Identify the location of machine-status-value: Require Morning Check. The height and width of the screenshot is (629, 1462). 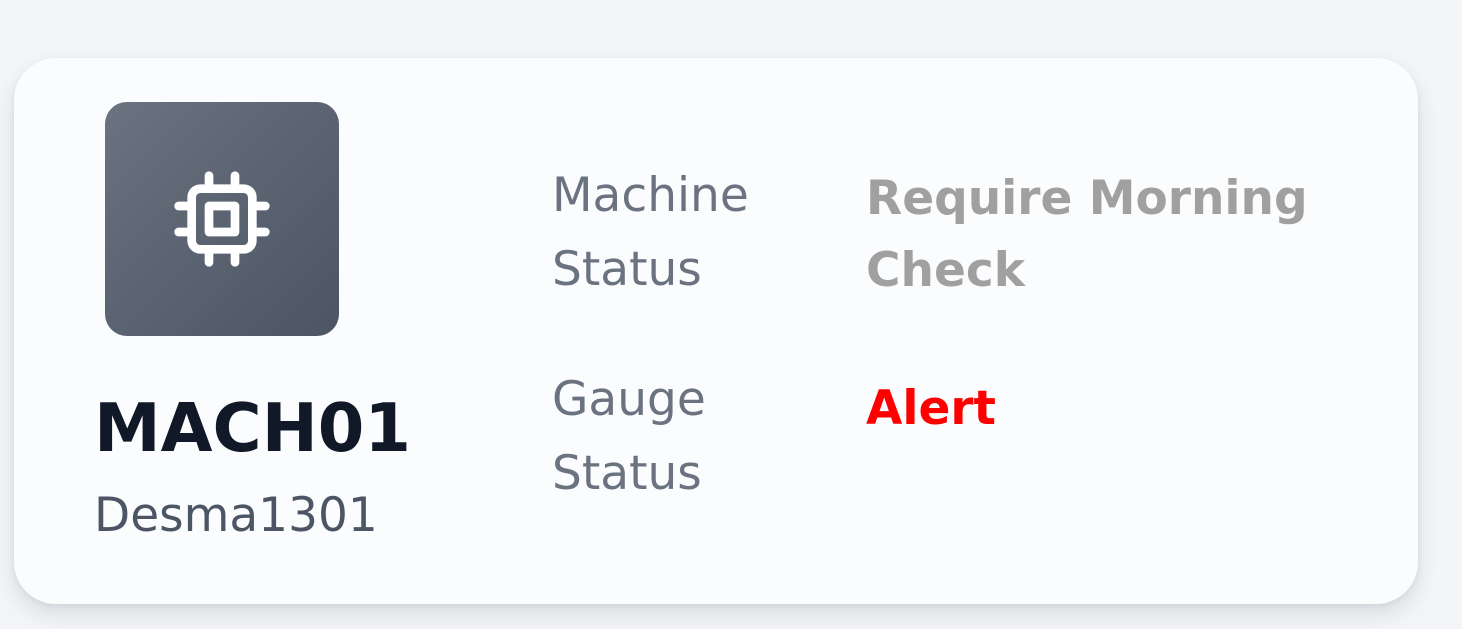
(1087, 234).